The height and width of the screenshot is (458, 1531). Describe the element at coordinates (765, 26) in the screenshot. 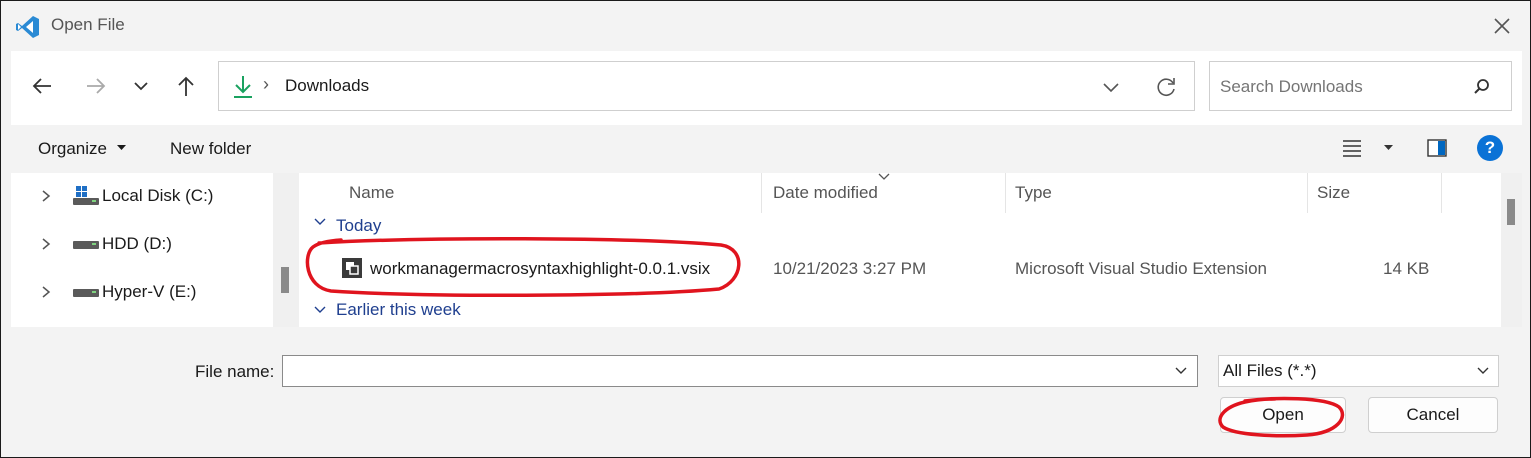

I see `title-bar: Open File` at that location.